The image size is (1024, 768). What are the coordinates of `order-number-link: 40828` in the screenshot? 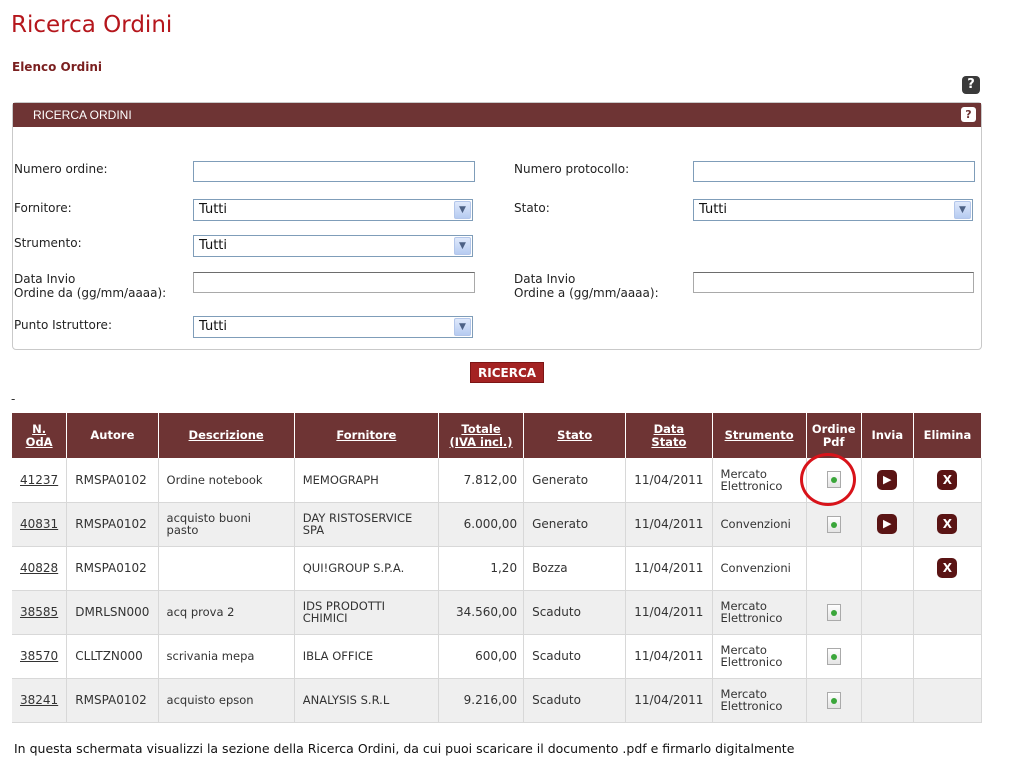 It's located at (39, 568).